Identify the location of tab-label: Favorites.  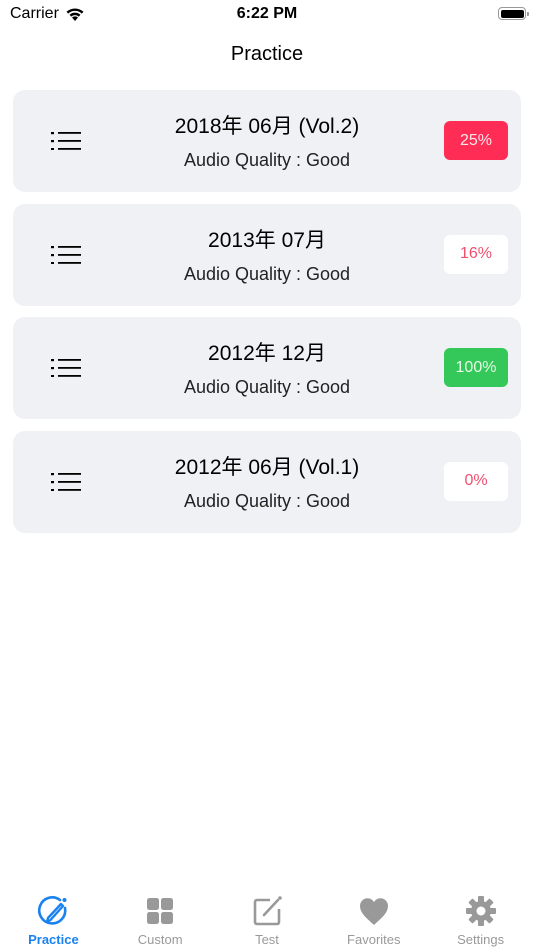
(374, 939).